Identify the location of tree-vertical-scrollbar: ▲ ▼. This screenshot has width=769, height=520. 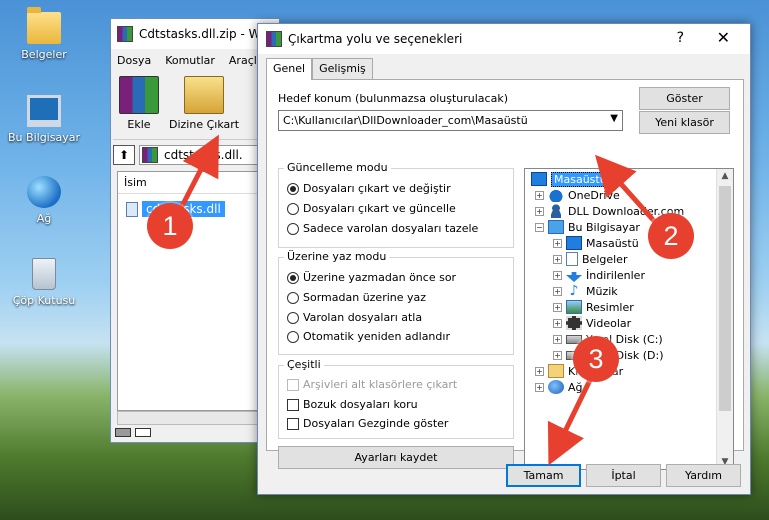
(724, 319).